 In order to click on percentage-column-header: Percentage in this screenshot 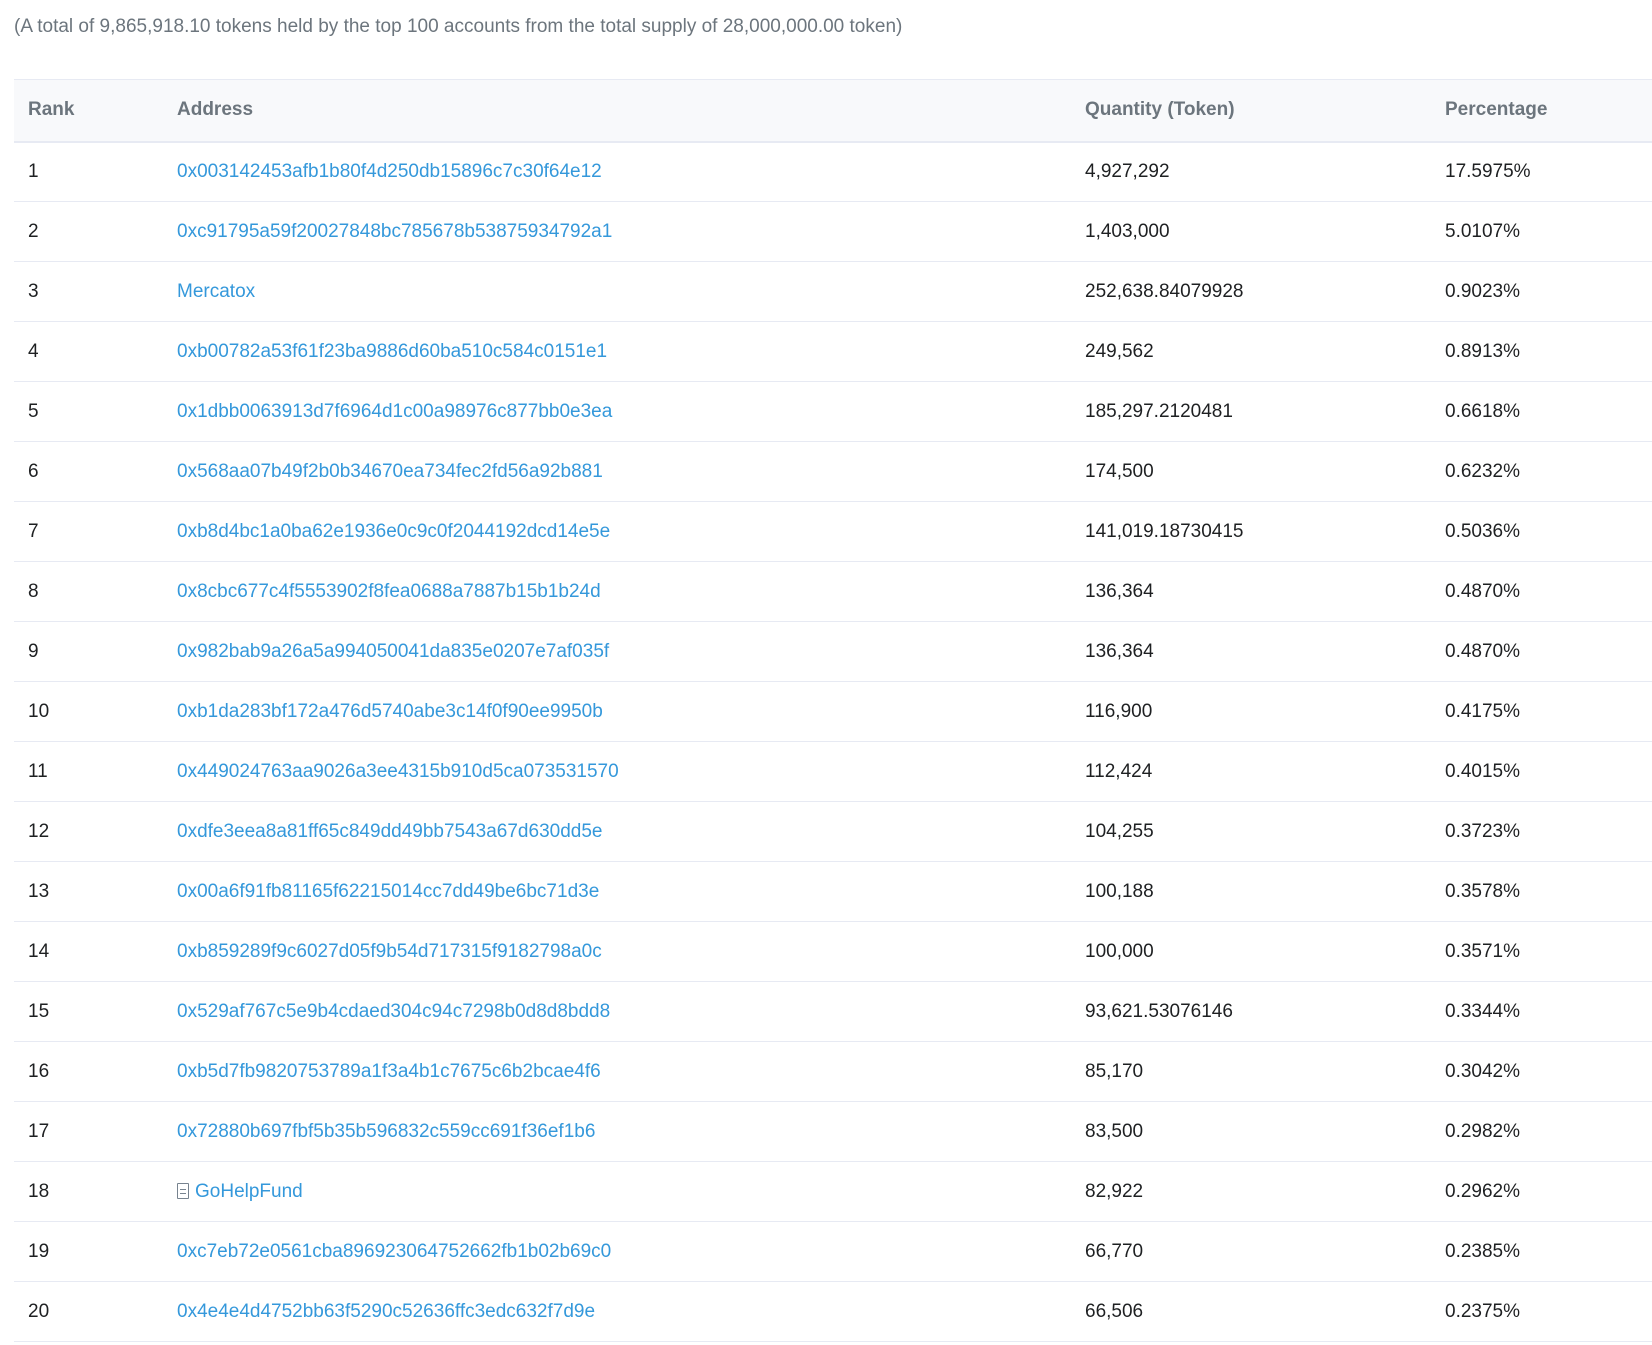, I will do `click(1541, 111)`.